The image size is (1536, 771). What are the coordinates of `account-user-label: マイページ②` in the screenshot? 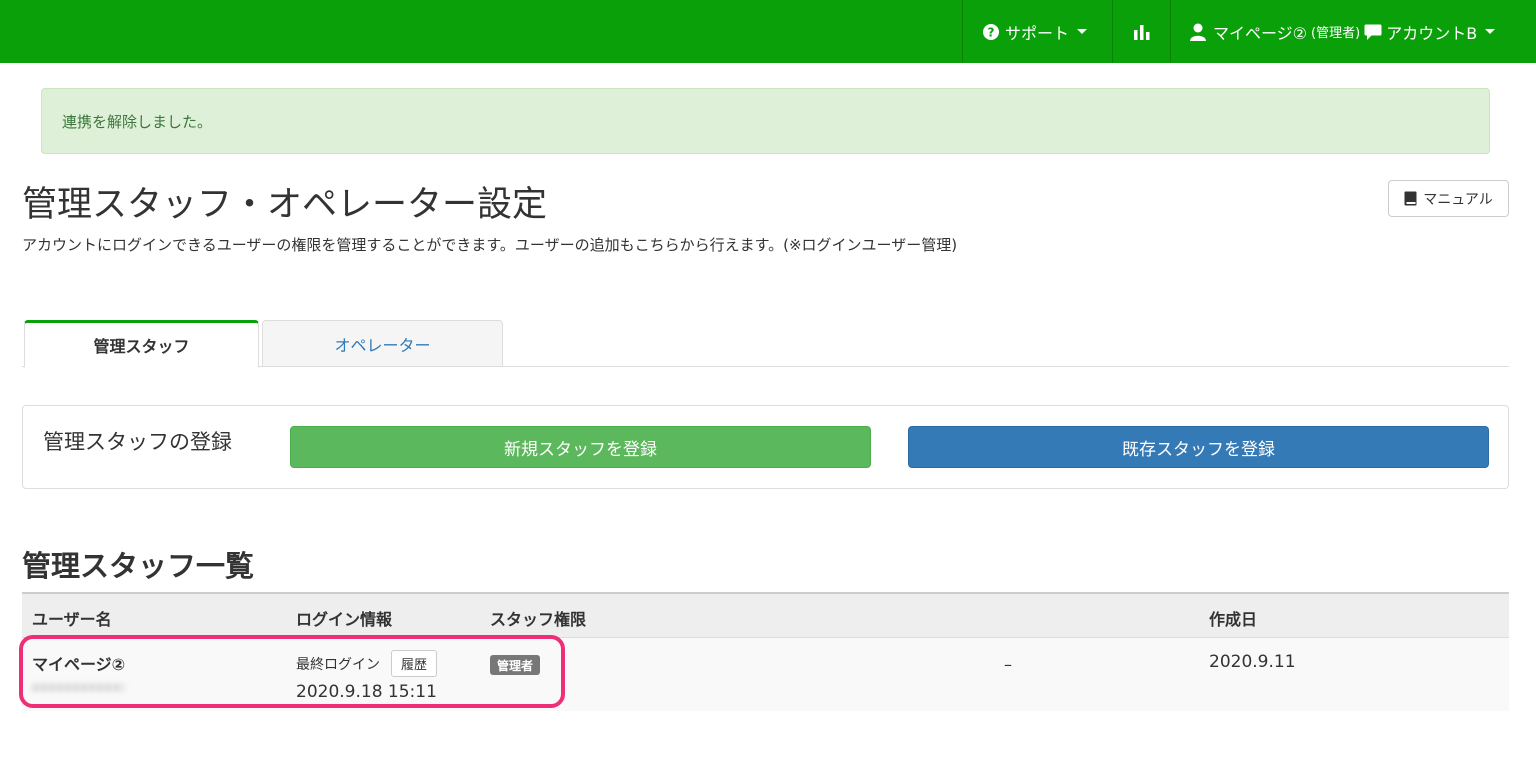 It's located at (1260, 33).